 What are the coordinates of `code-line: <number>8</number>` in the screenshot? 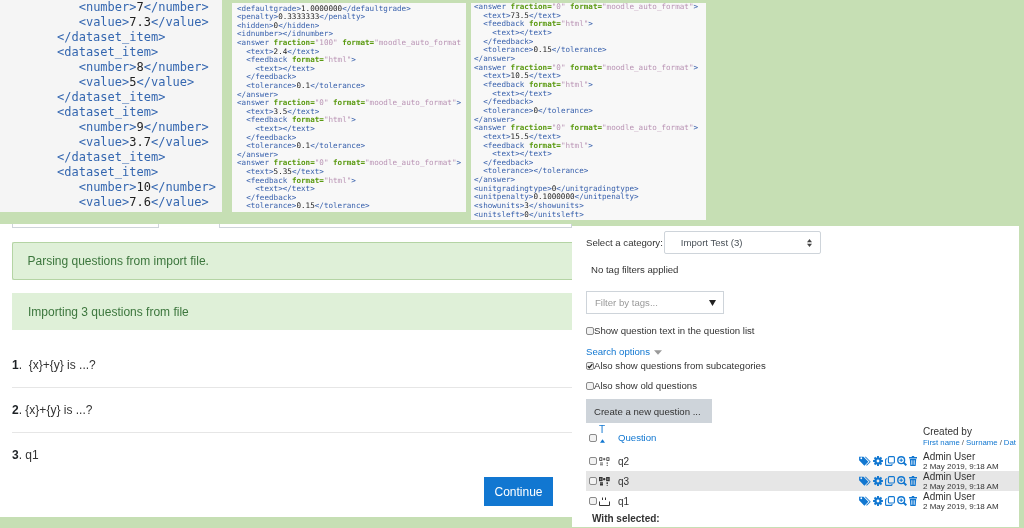 It's located at (143, 67).